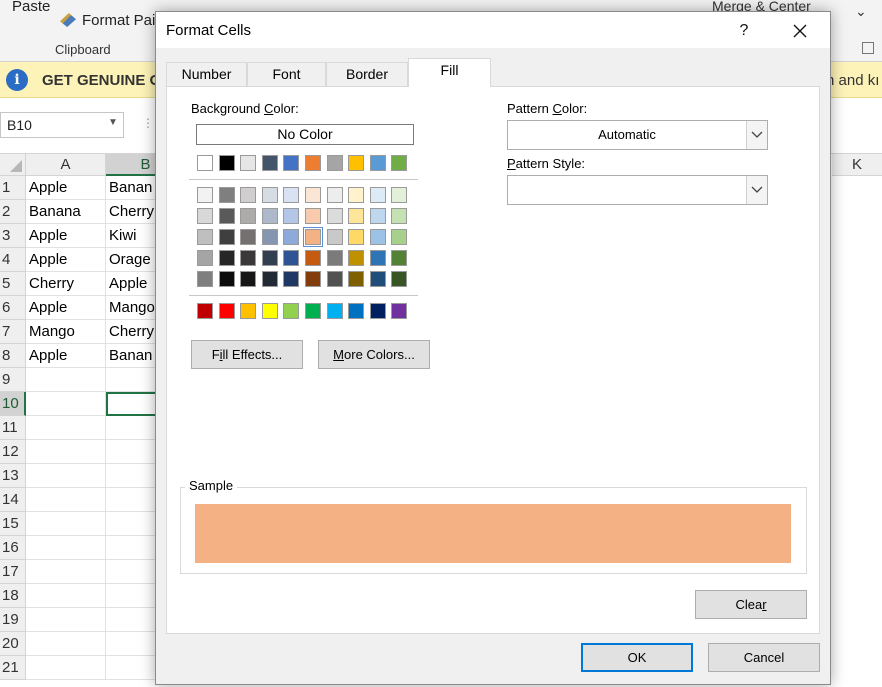  What do you see at coordinates (13, 476) in the screenshot?
I see `row-header: 13` at bounding box center [13, 476].